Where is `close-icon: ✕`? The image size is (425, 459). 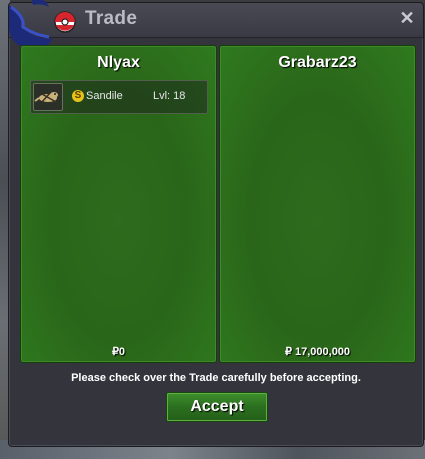 close-icon: ✕ is located at coordinates (407, 18).